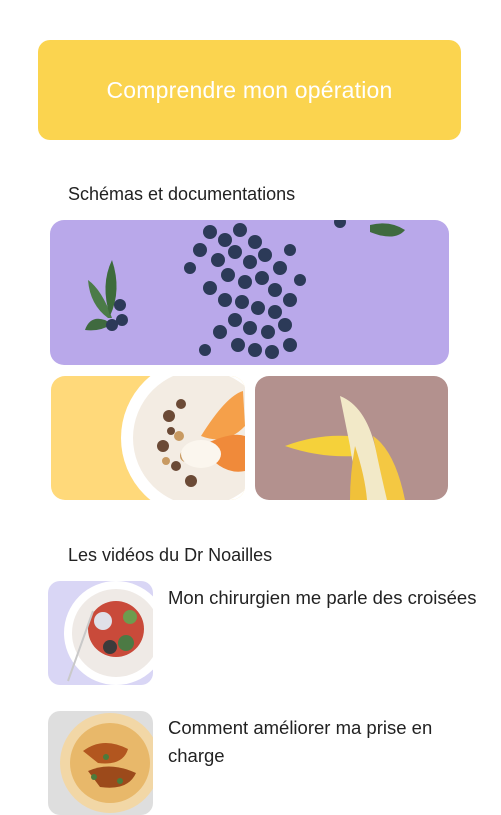  Describe the element at coordinates (322, 598) in the screenshot. I see `video-title-1: Mon chirurgien me parle des croisées` at that location.